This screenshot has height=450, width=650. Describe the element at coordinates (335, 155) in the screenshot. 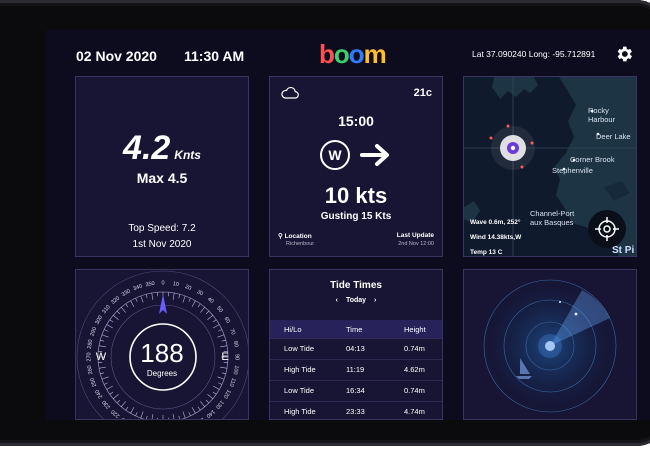

I see `wind-direction-badge: W` at that location.